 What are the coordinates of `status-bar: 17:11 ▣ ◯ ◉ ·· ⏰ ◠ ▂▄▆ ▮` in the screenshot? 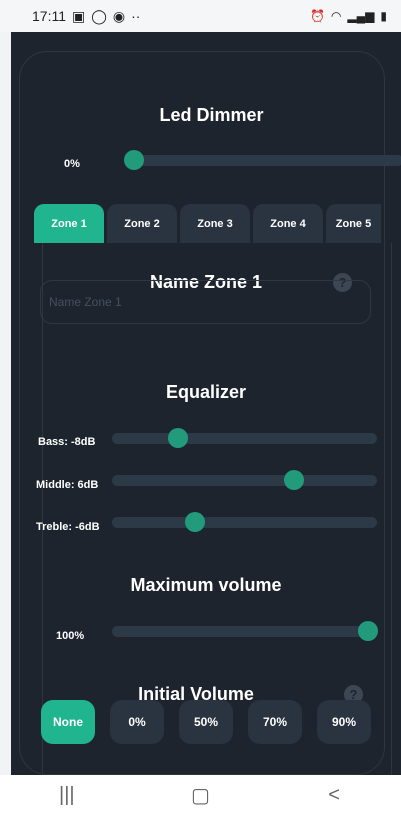 It's located at (200, 16).